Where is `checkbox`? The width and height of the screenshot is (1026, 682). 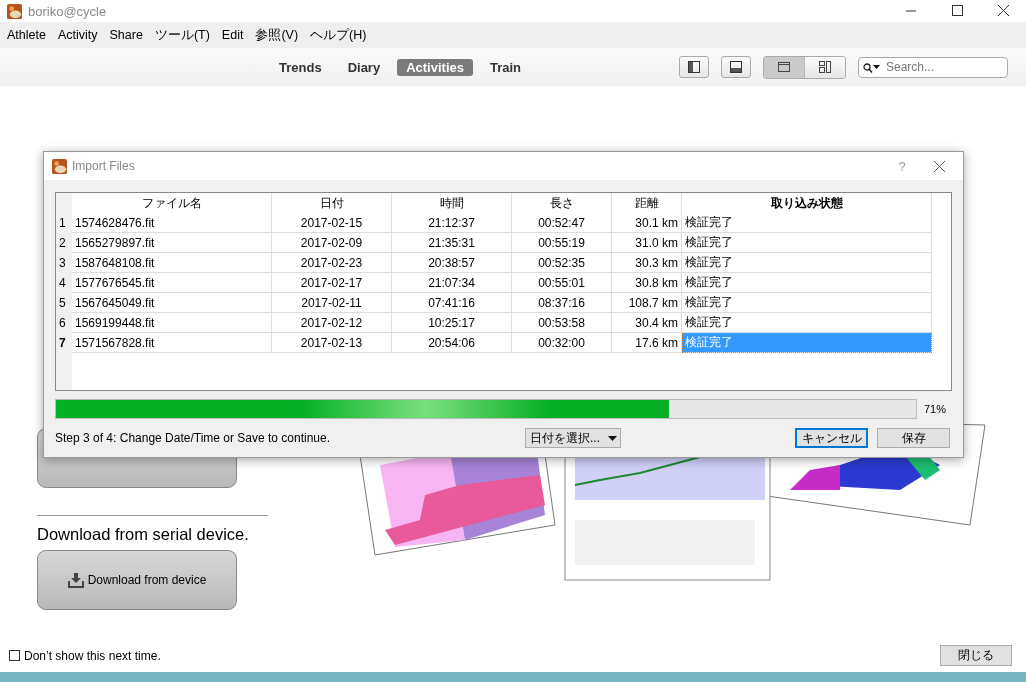 checkbox is located at coordinates (14, 655).